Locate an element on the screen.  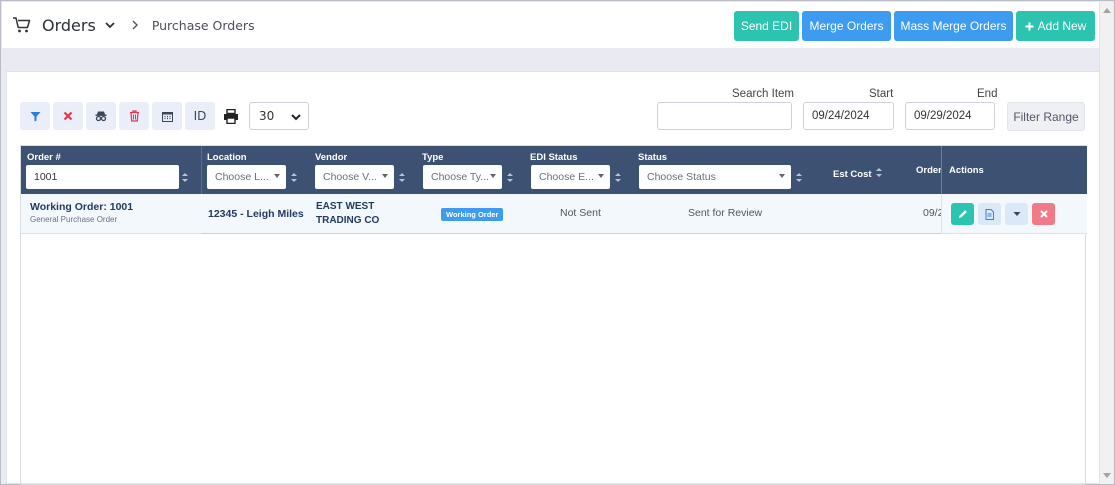
search-item-label: Search Item is located at coordinates (763, 94).